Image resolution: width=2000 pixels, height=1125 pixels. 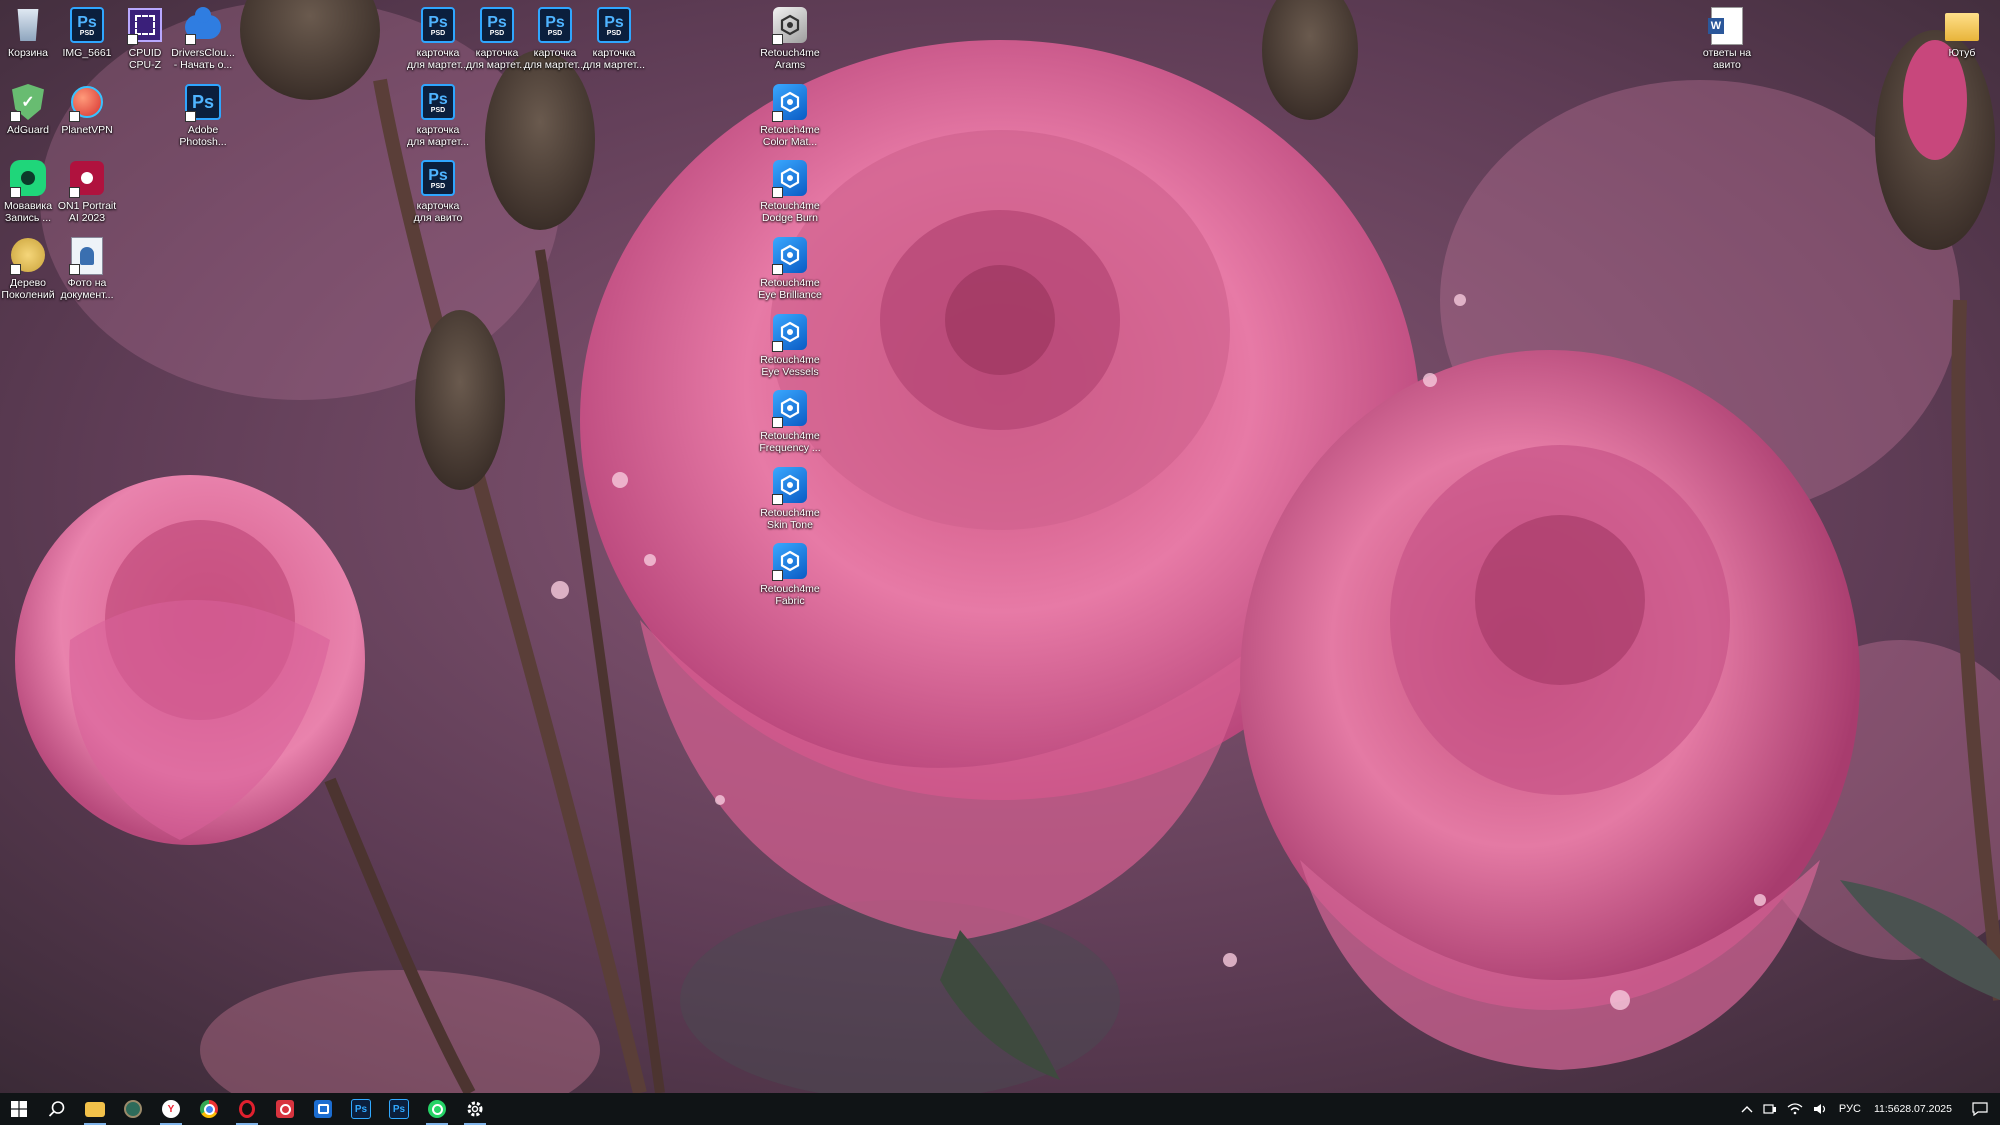 I want to click on opera, so click(x=247, y=1109).